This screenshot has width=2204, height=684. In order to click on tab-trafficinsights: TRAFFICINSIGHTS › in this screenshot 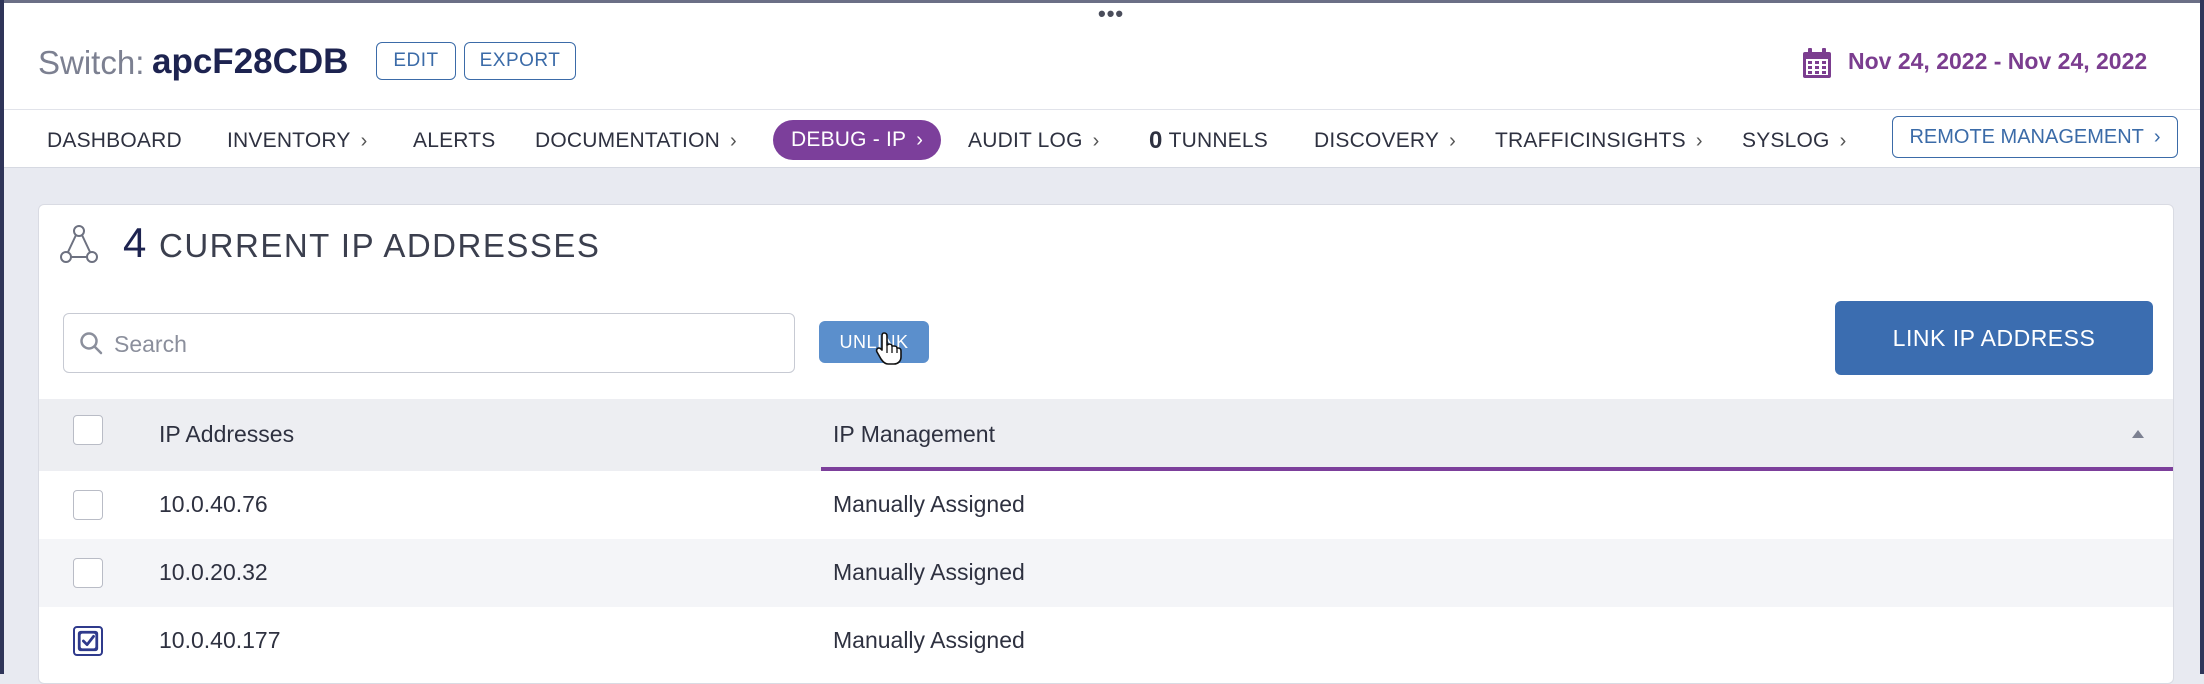, I will do `click(1599, 141)`.